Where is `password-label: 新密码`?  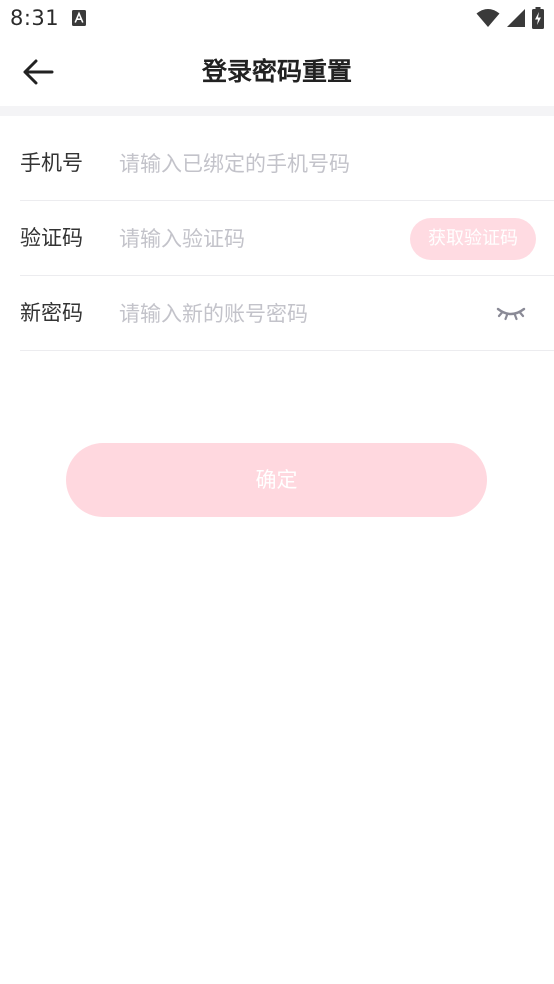 password-label: 新密码 is located at coordinates (51, 313).